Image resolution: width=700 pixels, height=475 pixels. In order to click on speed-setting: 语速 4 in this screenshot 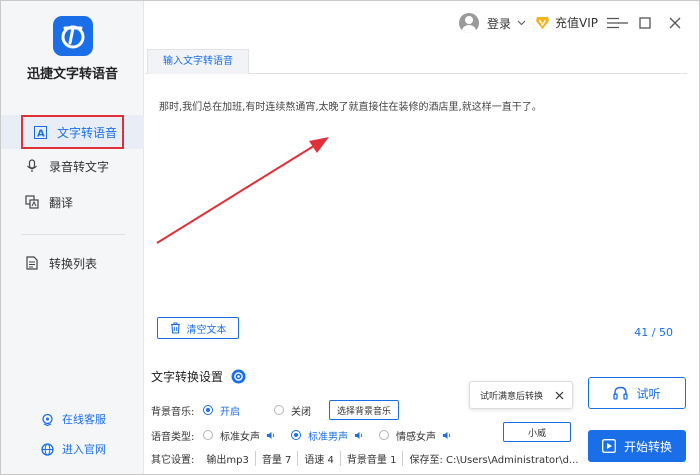, I will do `click(319, 458)`.